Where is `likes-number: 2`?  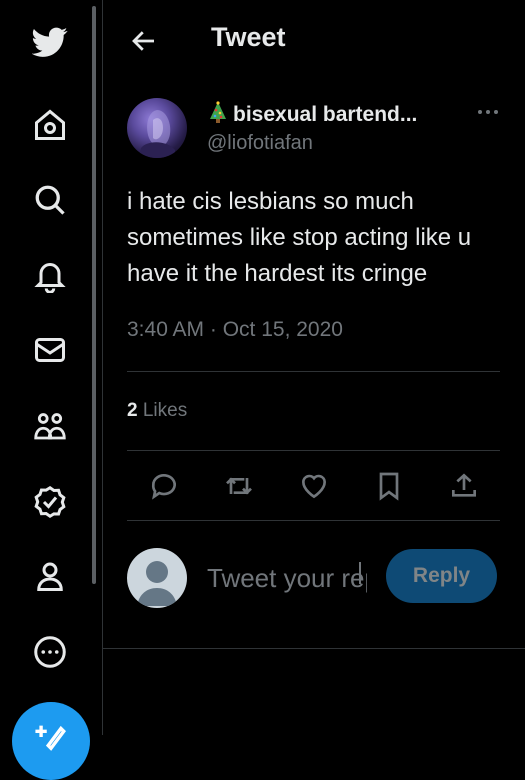
likes-number: 2 is located at coordinates (132, 410).